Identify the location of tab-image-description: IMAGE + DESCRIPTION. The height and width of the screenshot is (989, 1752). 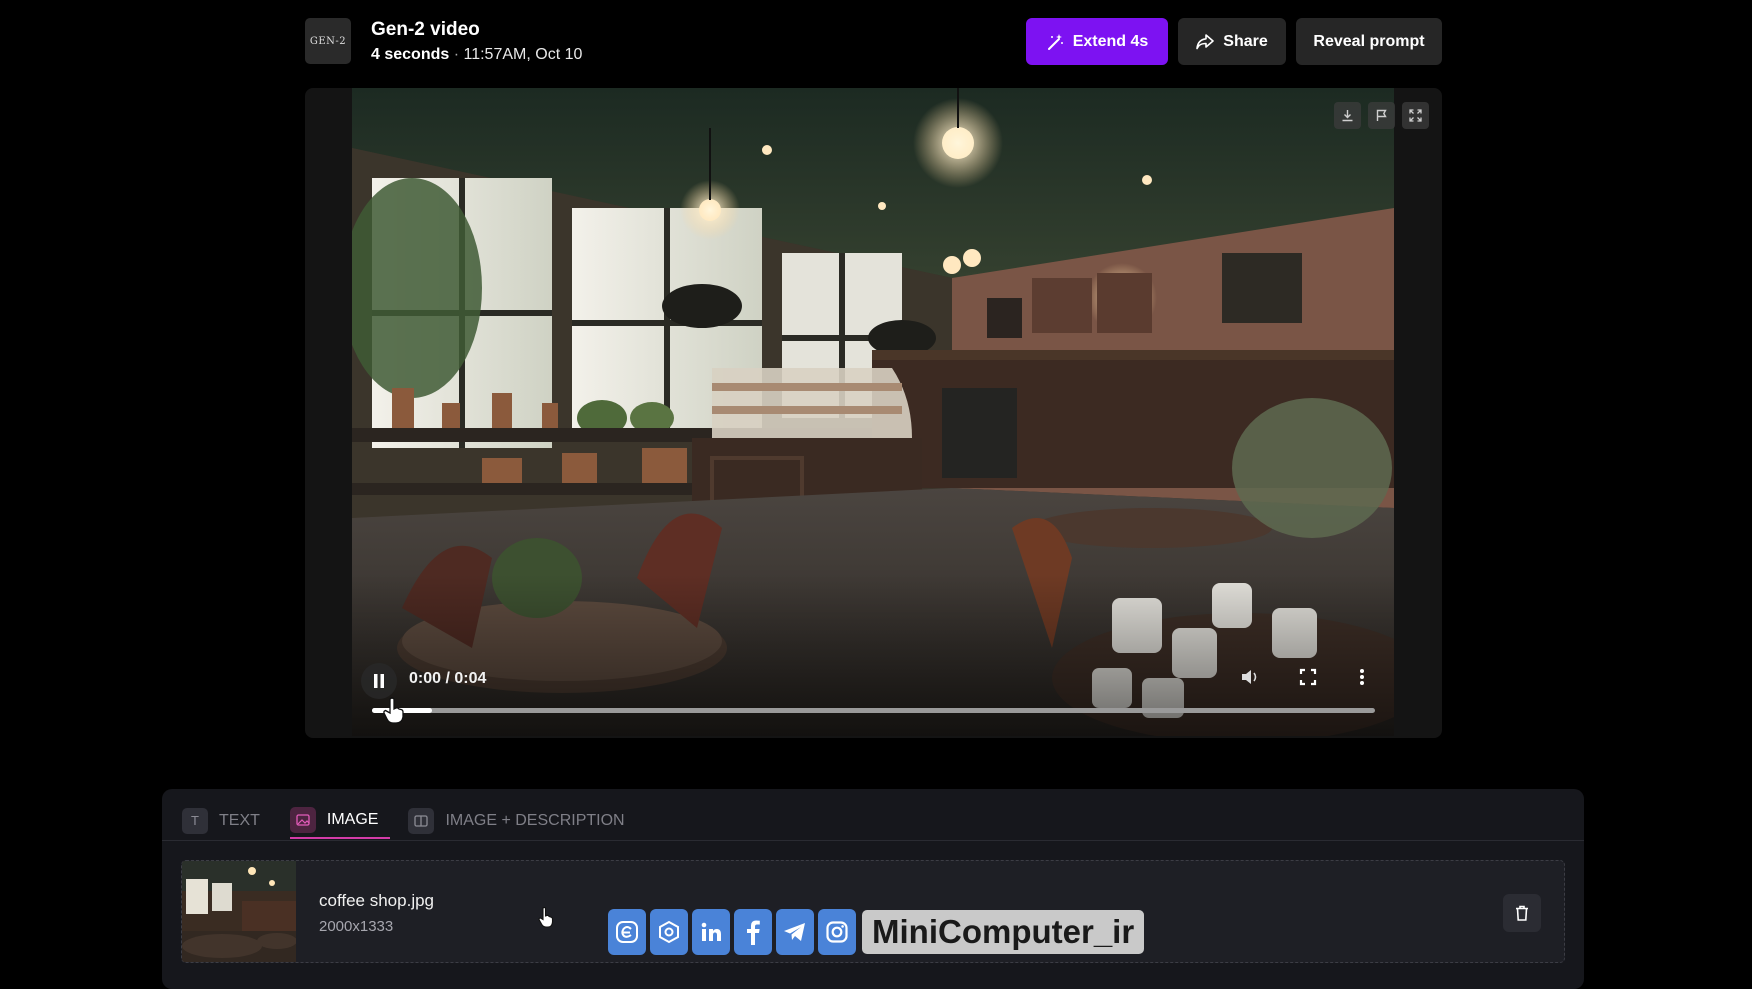
(522, 820).